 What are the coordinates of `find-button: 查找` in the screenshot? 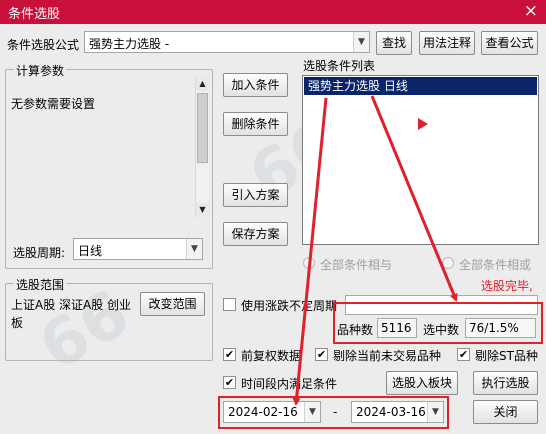 It's located at (394, 43).